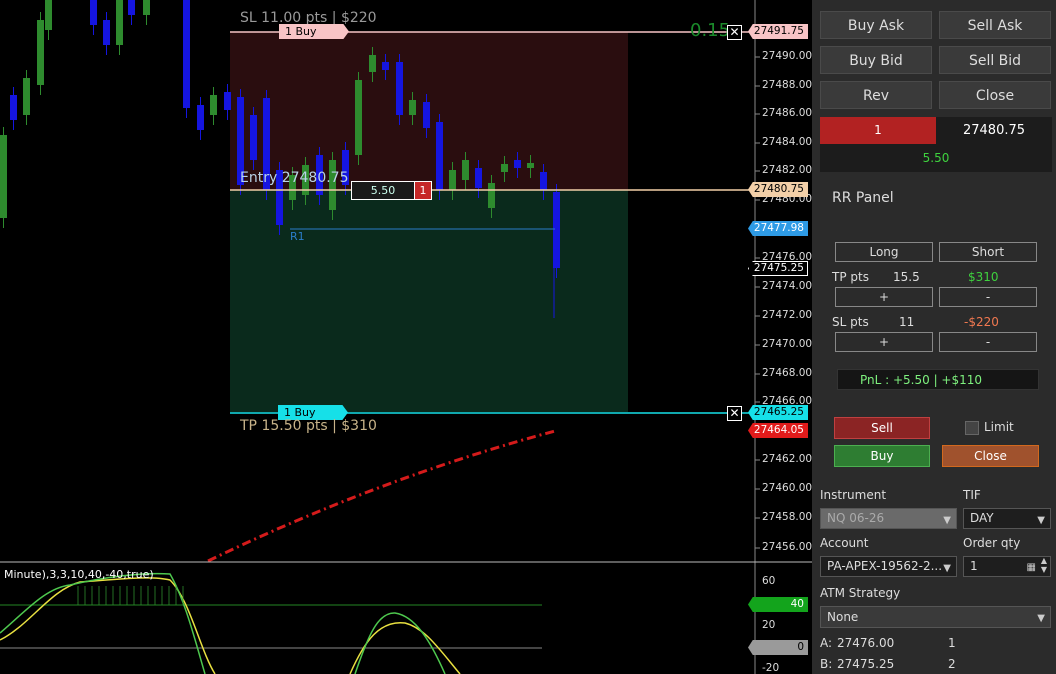  Describe the element at coordinates (778, 228) in the screenshot. I see `price-marker-tag: 27477.98` at that location.